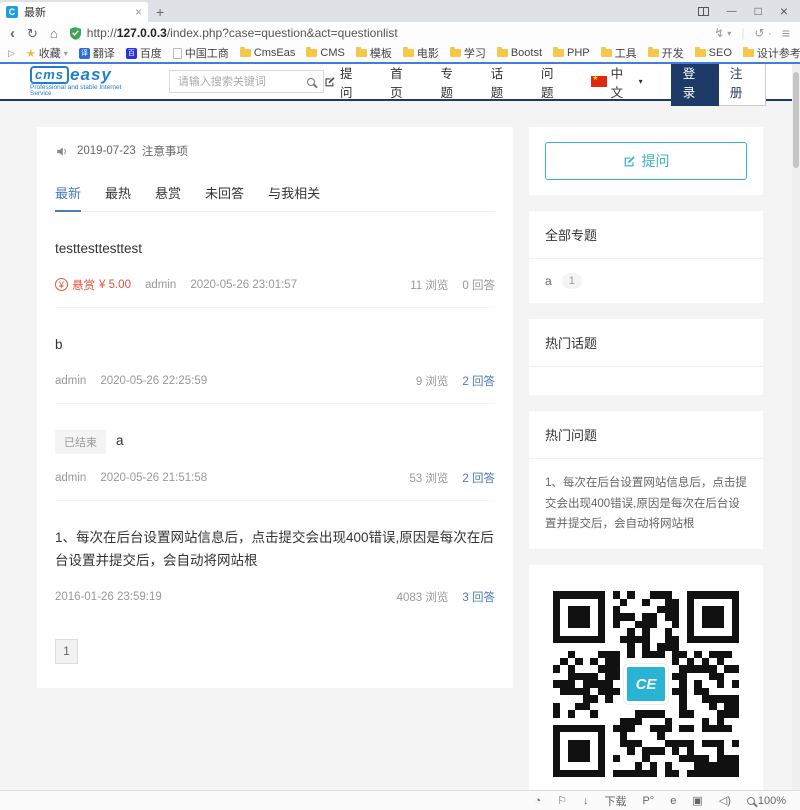 The image size is (800, 810). Describe the element at coordinates (586, 801) in the screenshot. I see `download-icon: ↓` at that location.